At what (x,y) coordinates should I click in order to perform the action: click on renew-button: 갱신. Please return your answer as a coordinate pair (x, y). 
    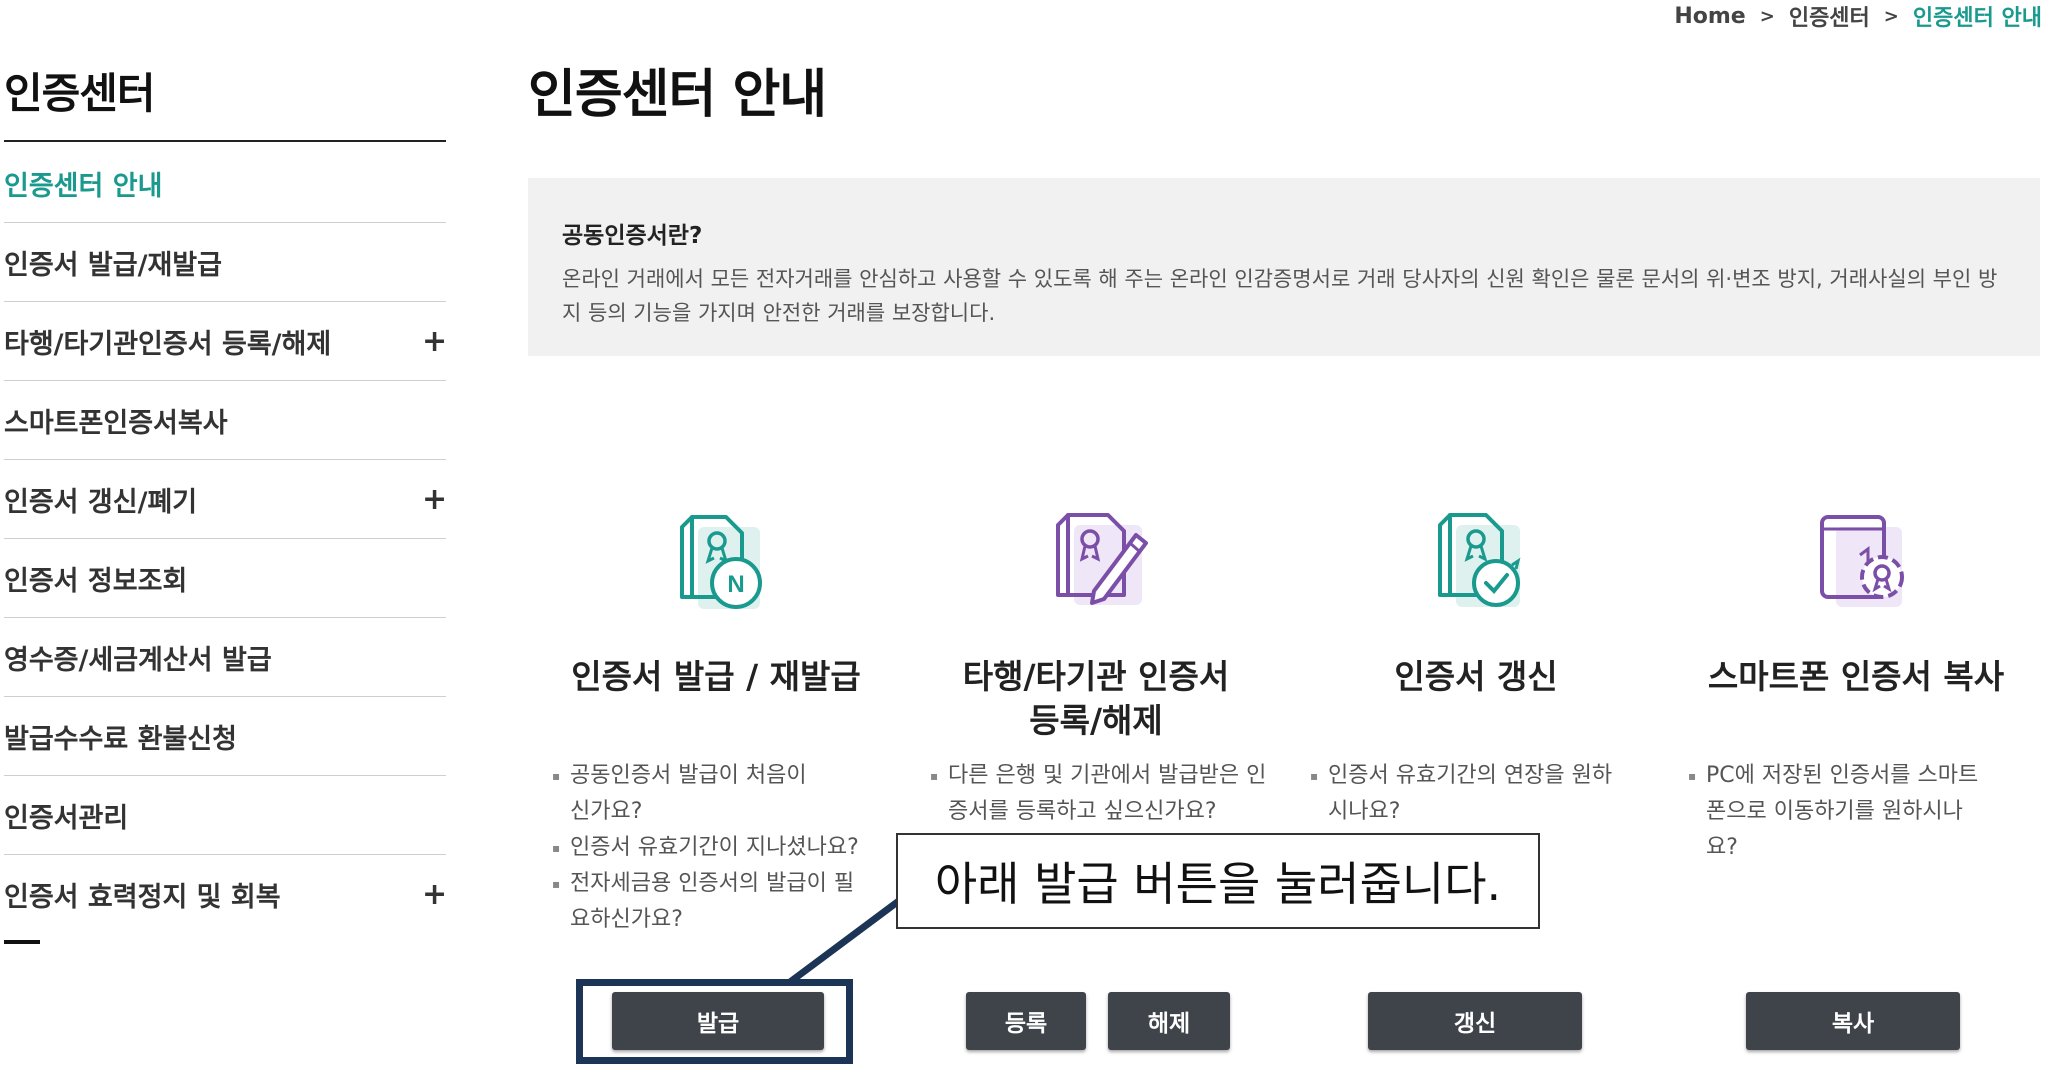
    Looking at the image, I should click on (1475, 1021).